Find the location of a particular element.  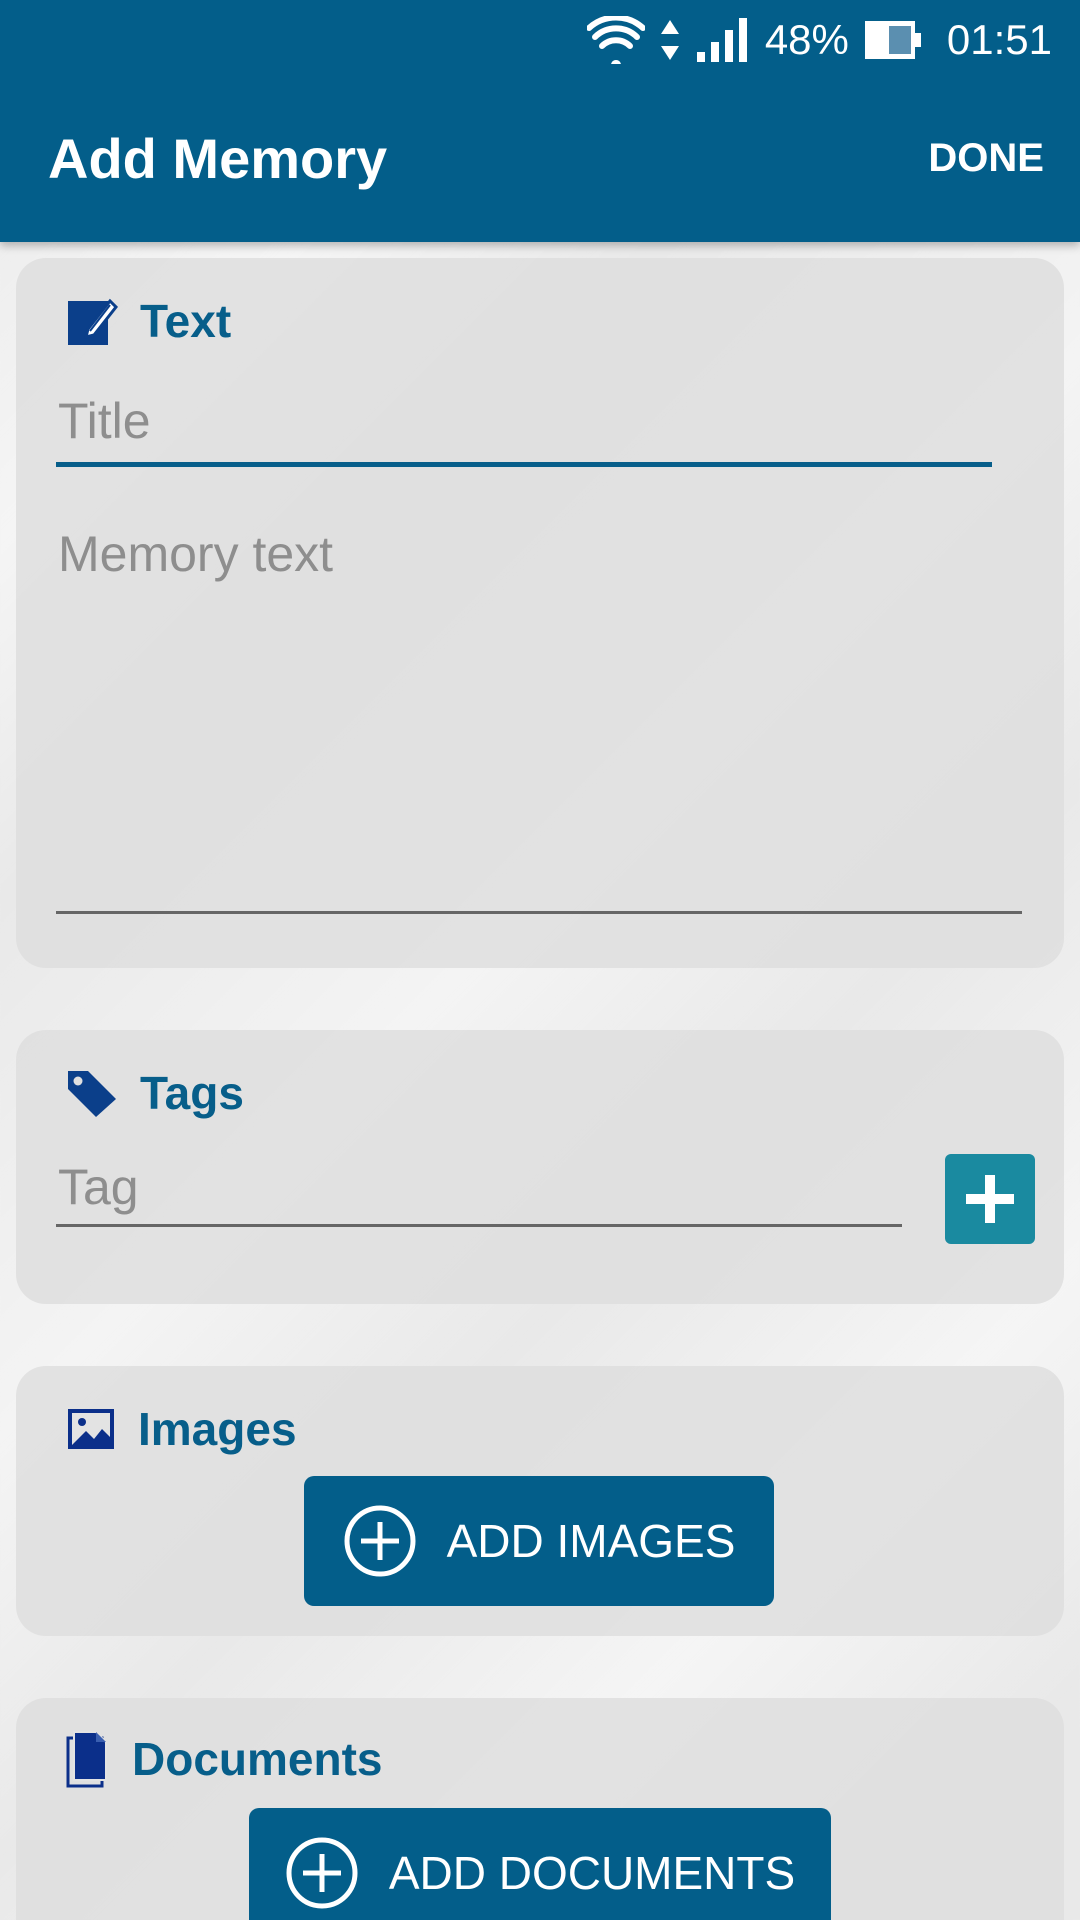

documents-section-header: Documents is located at coordinates (224, 1759).